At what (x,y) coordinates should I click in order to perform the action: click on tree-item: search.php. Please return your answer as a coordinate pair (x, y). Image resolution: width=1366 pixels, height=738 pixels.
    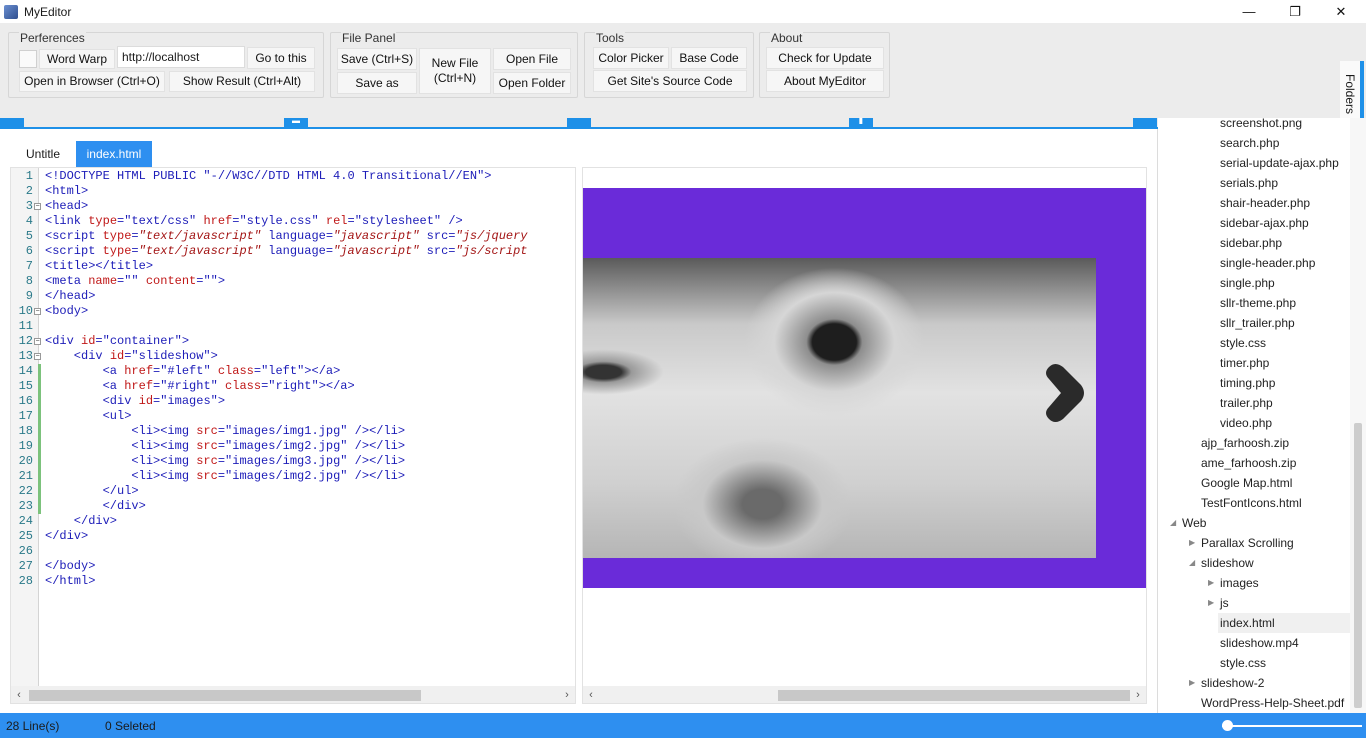
    Looking at the image, I should click on (1248, 143).